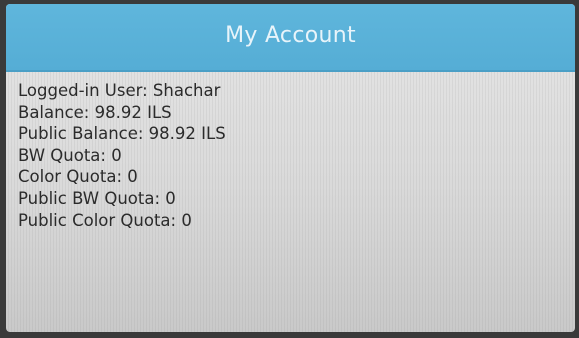 The width and height of the screenshot is (579, 338). What do you see at coordinates (105, 220) in the screenshot?
I see `public-color-quota-line: Public Color Quota: 0` at bounding box center [105, 220].